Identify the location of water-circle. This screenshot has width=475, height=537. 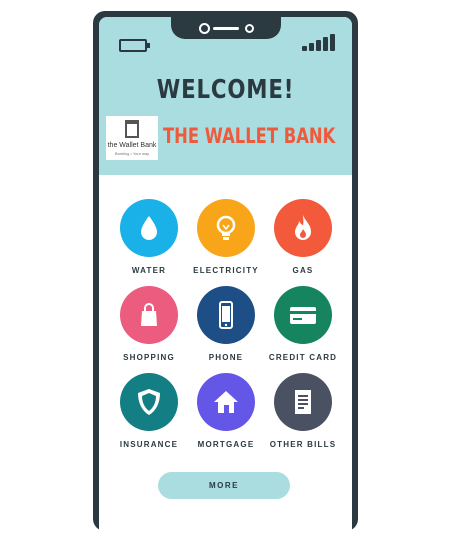
(149, 228).